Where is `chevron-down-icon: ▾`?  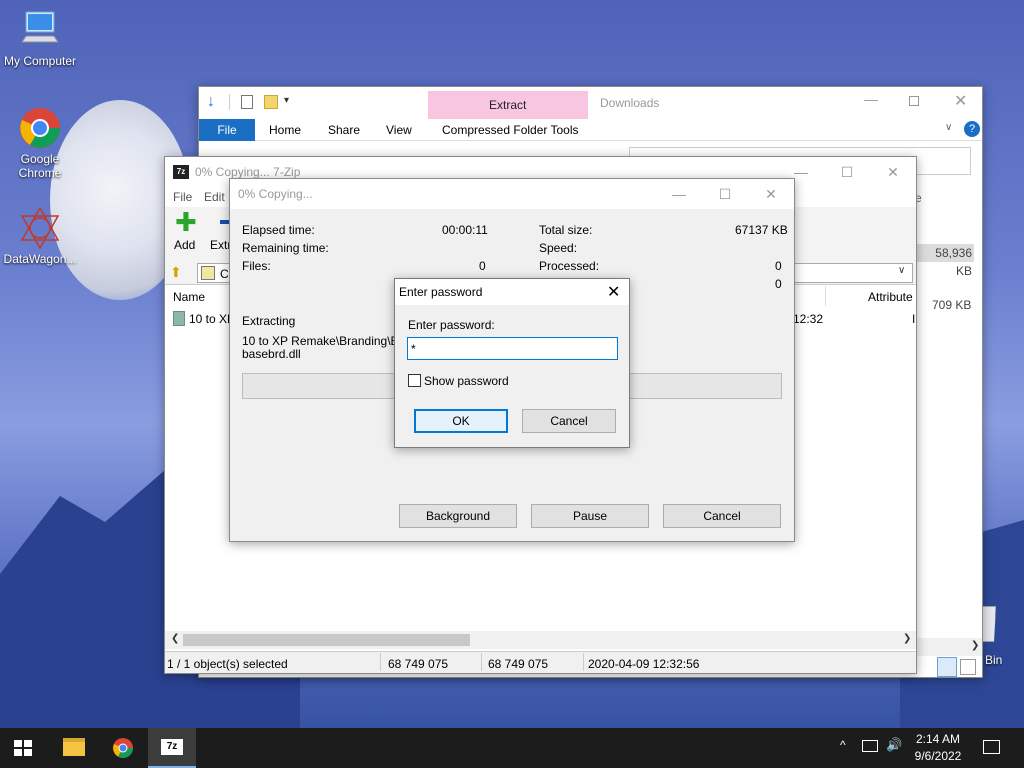 chevron-down-icon: ▾ is located at coordinates (286, 100).